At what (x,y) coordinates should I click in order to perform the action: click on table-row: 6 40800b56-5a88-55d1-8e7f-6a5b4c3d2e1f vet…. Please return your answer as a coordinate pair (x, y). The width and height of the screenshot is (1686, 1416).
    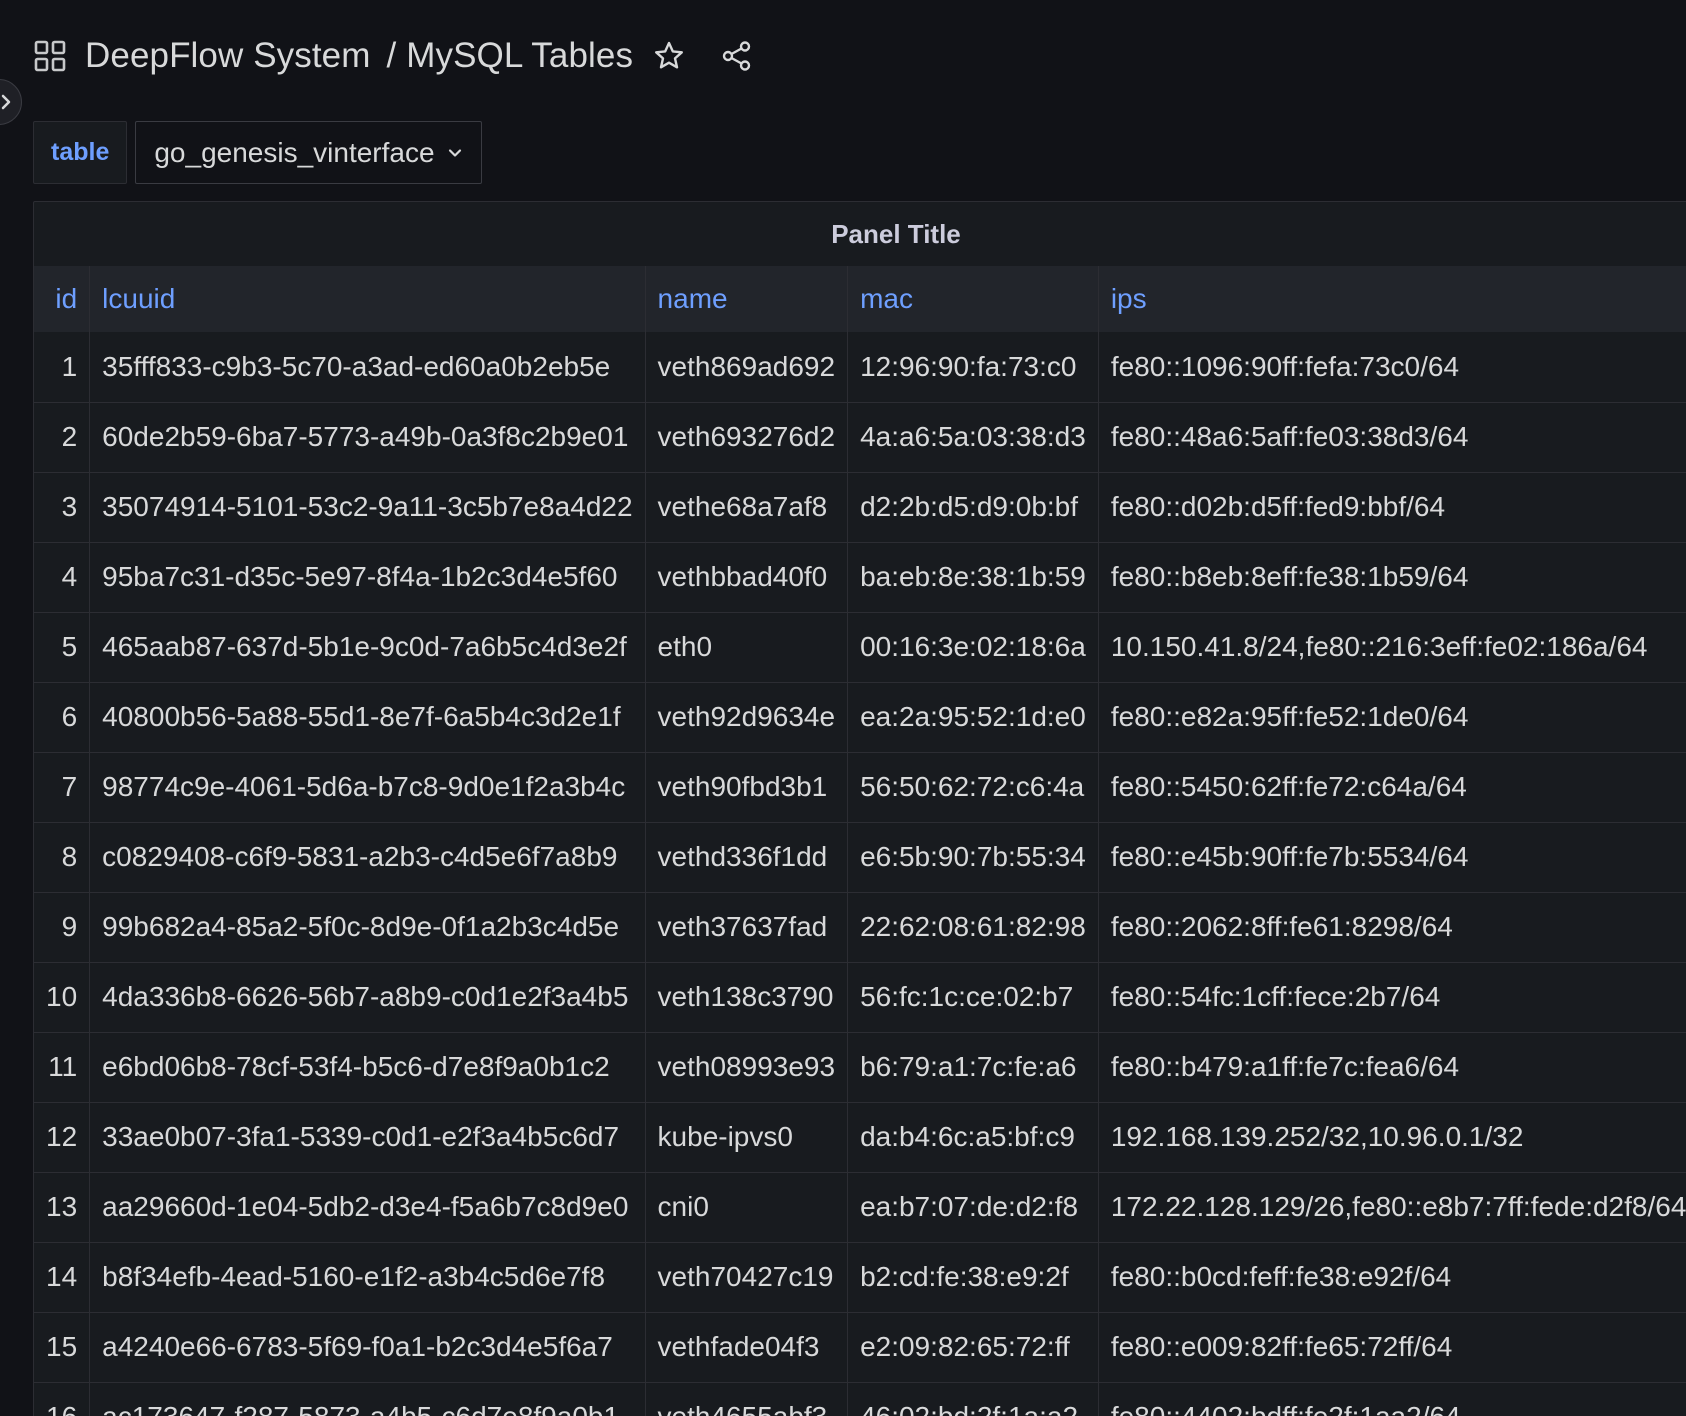
    Looking at the image, I should click on (860, 717).